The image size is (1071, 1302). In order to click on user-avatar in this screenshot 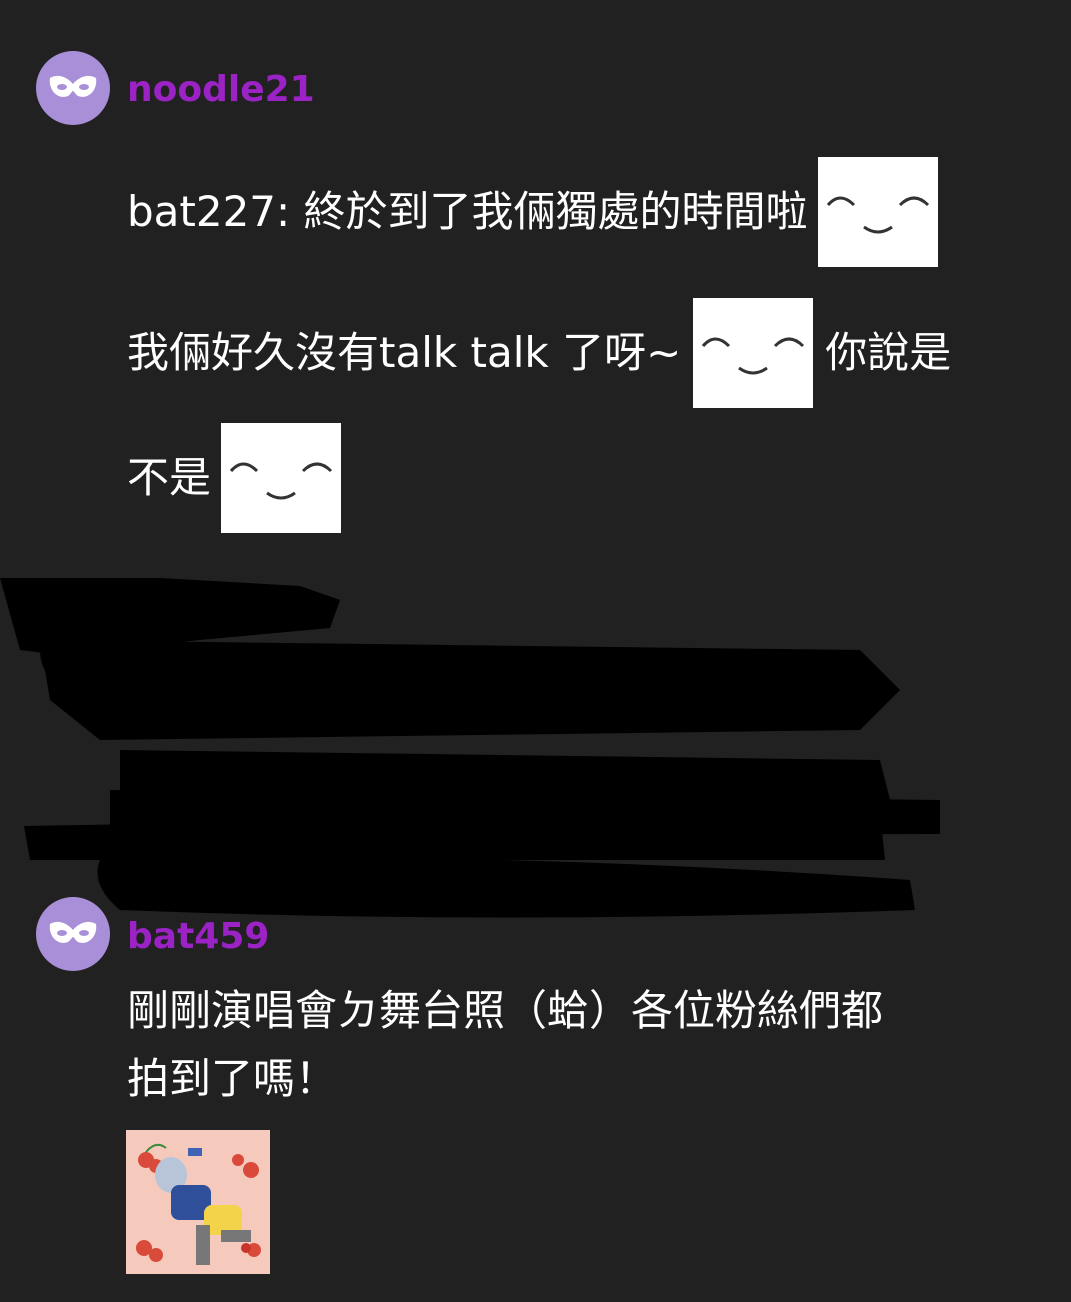, I will do `click(73, 934)`.